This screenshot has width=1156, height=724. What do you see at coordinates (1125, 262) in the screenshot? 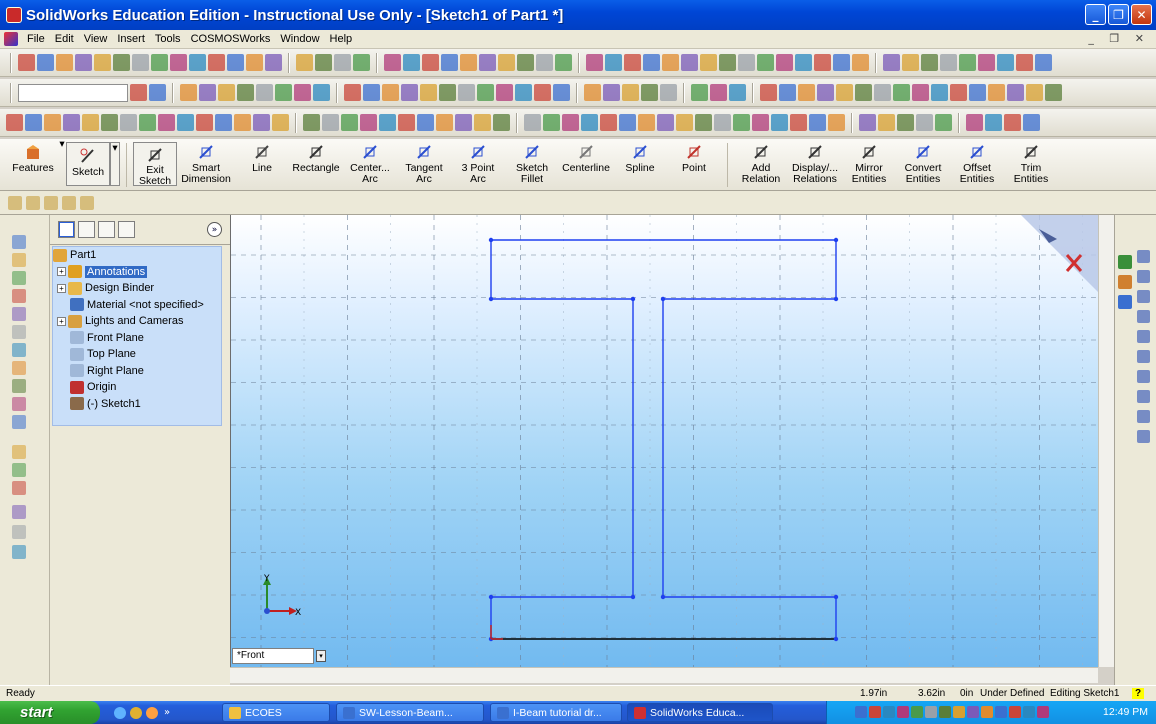
I see `resources-icon` at bounding box center [1125, 262].